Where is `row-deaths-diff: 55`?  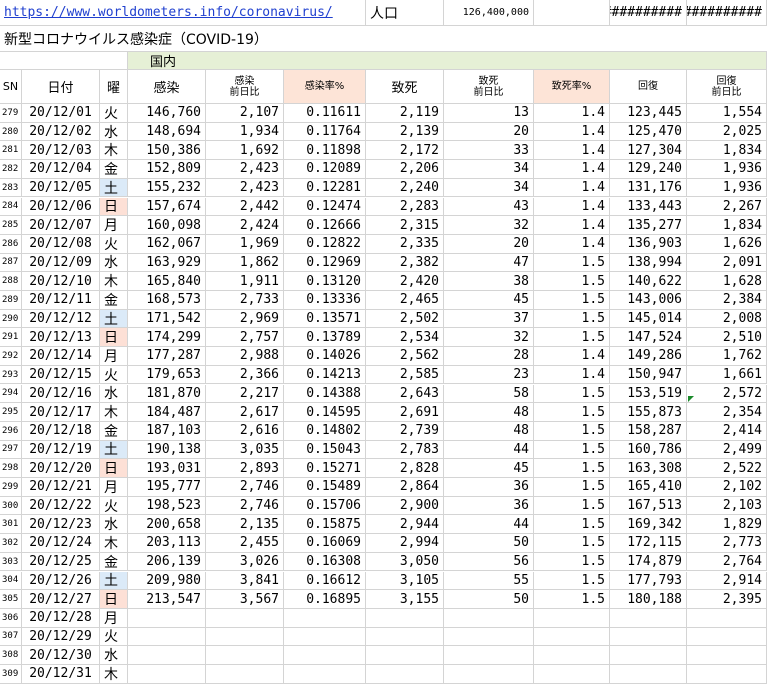
row-deaths-diff: 55 is located at coordinates (489, 581).